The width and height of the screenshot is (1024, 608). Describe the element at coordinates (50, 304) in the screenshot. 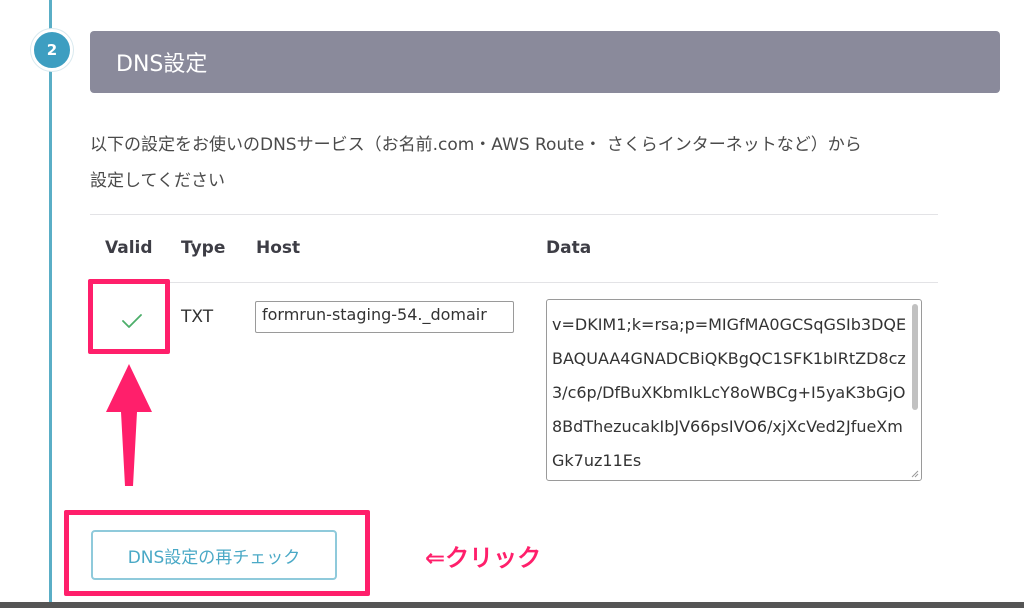

I see `timeline-line` at that location.